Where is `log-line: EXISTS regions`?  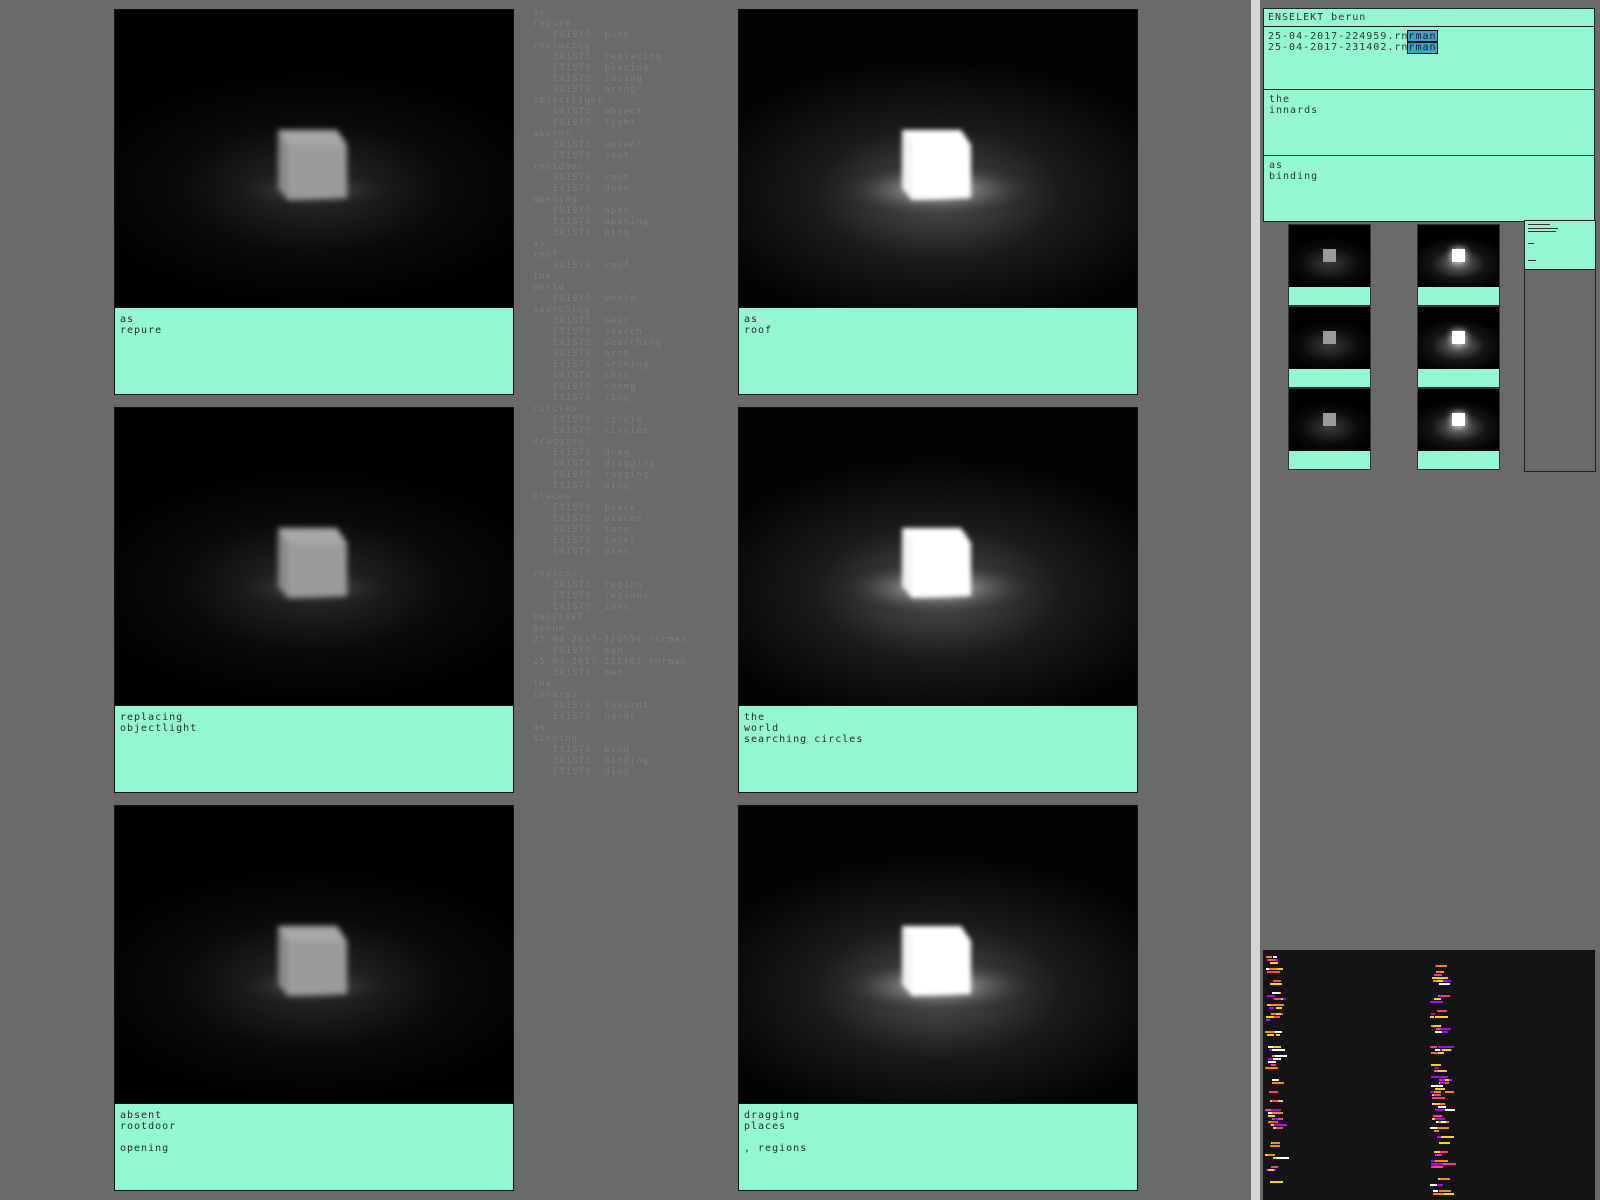
log-line: EXISTS regions is located at coordinates (601, 596).